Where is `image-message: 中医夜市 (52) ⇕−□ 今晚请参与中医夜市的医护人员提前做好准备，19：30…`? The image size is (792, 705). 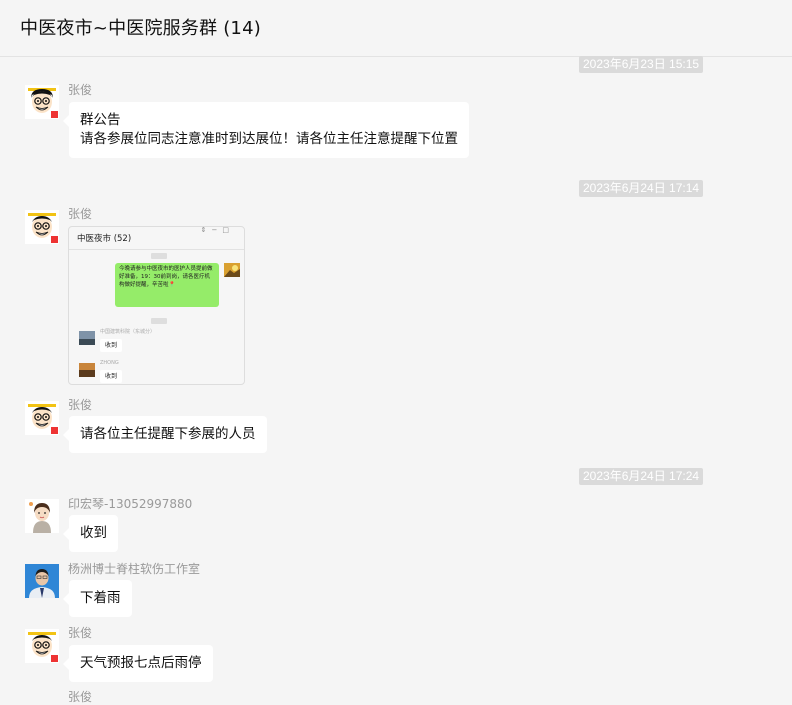
image-message: 中医夜市 (52) ⇕−□ 今晚请参与中医夜市的医护人员提前做好准备，19：30… is located at coordinates (156, 305).